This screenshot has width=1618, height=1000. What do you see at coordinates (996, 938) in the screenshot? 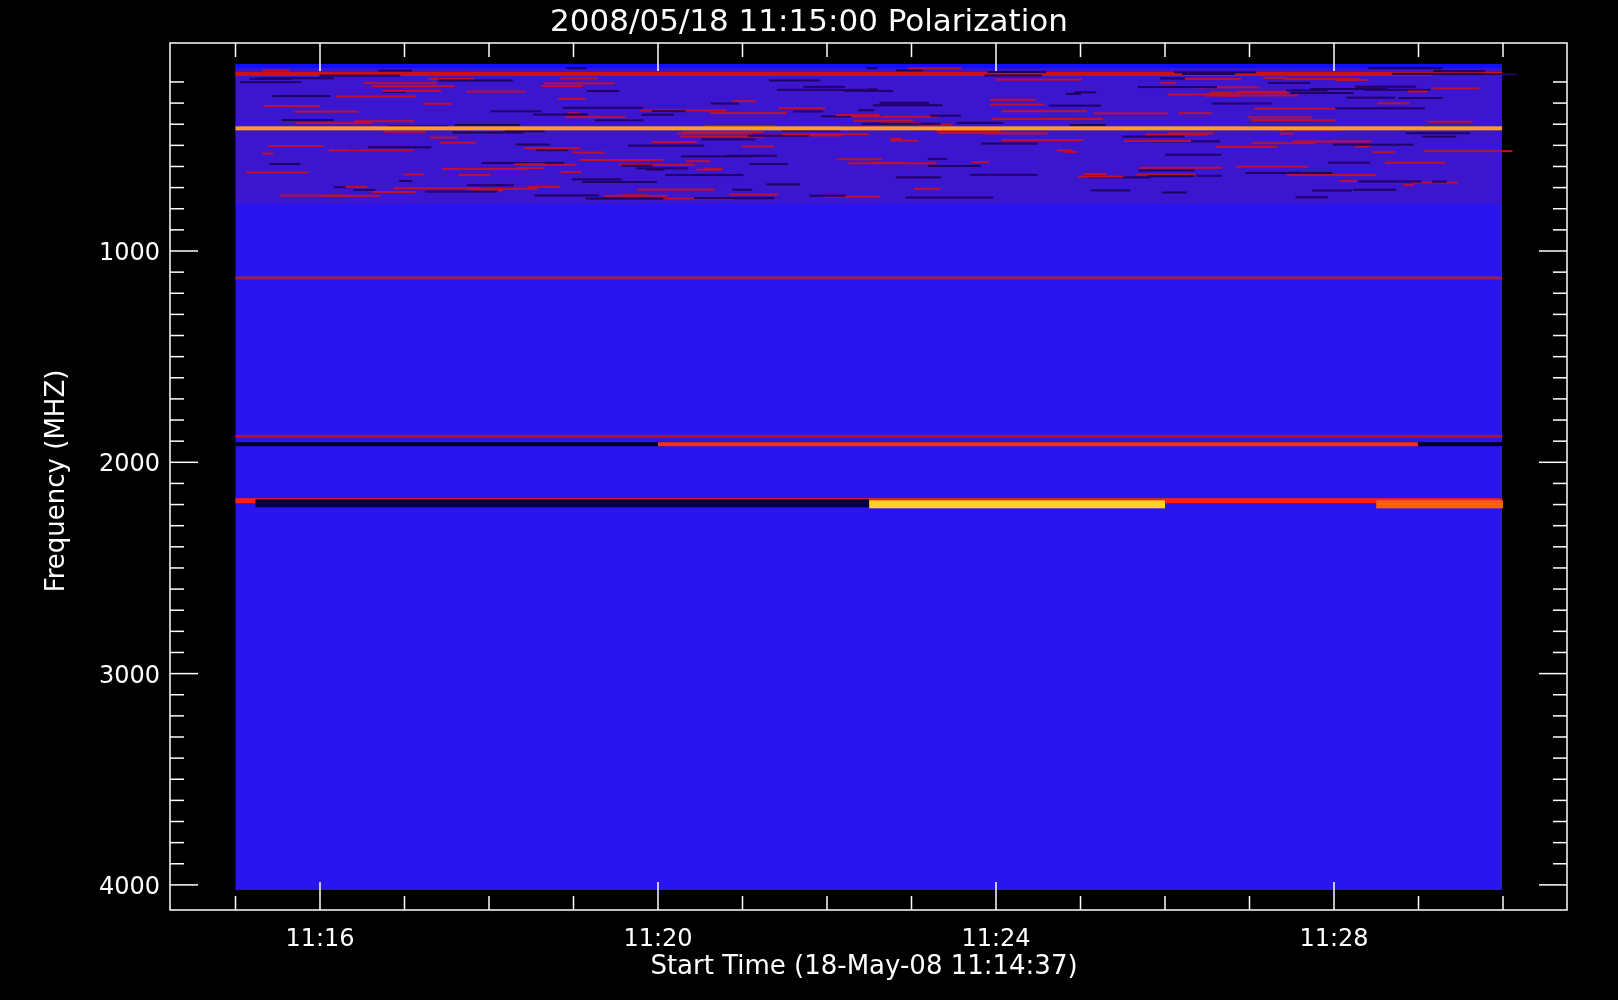
I see `x-tick-label: 11:24` at bounding box center [996, 938].